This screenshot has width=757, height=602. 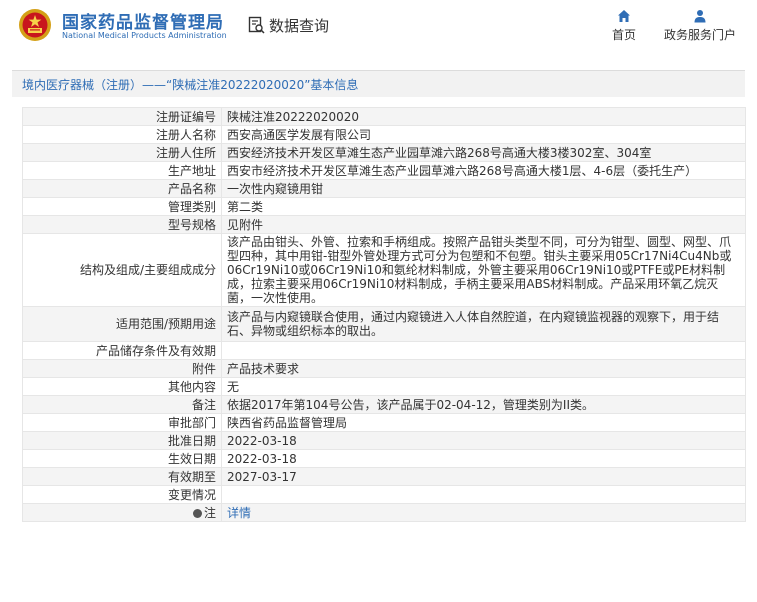 What do you see at coordinates (483, 422) in the screenshot?
I see `field-value: 陕西省药品监督管理局` at bounding box center [483, 422].